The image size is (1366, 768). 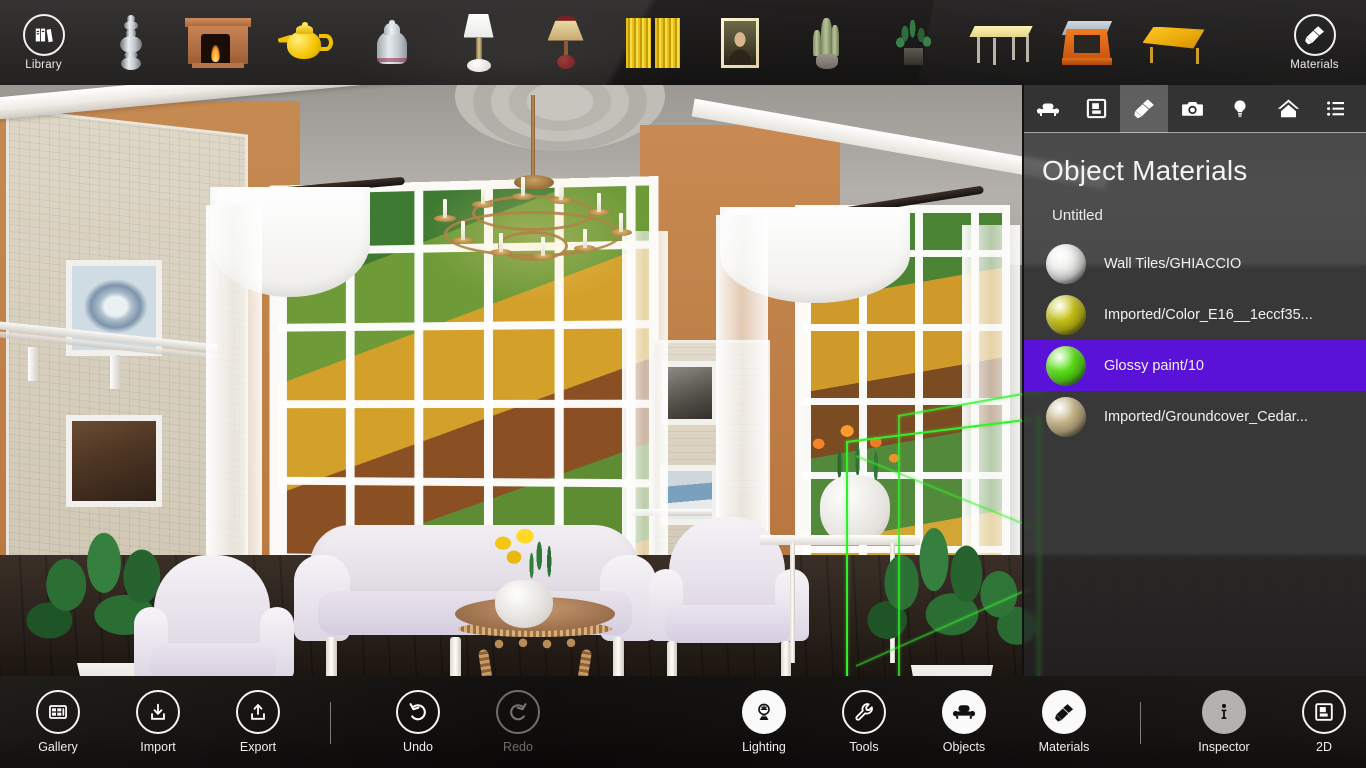 I want to click on gallery-button: Gallery, so click(x=58, y=722).